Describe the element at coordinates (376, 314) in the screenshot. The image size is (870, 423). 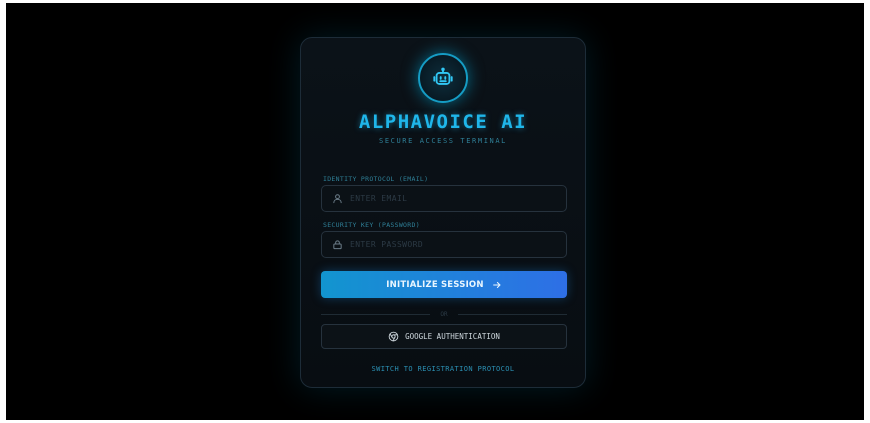
I see `divider-line-left` at that location.